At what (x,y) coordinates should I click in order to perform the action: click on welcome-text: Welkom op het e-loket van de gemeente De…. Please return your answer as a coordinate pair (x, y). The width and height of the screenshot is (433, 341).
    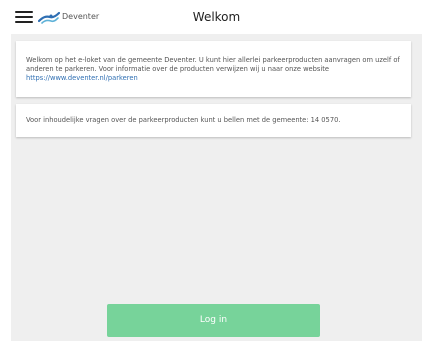
    Looking at the image, I should click on (213, 64).